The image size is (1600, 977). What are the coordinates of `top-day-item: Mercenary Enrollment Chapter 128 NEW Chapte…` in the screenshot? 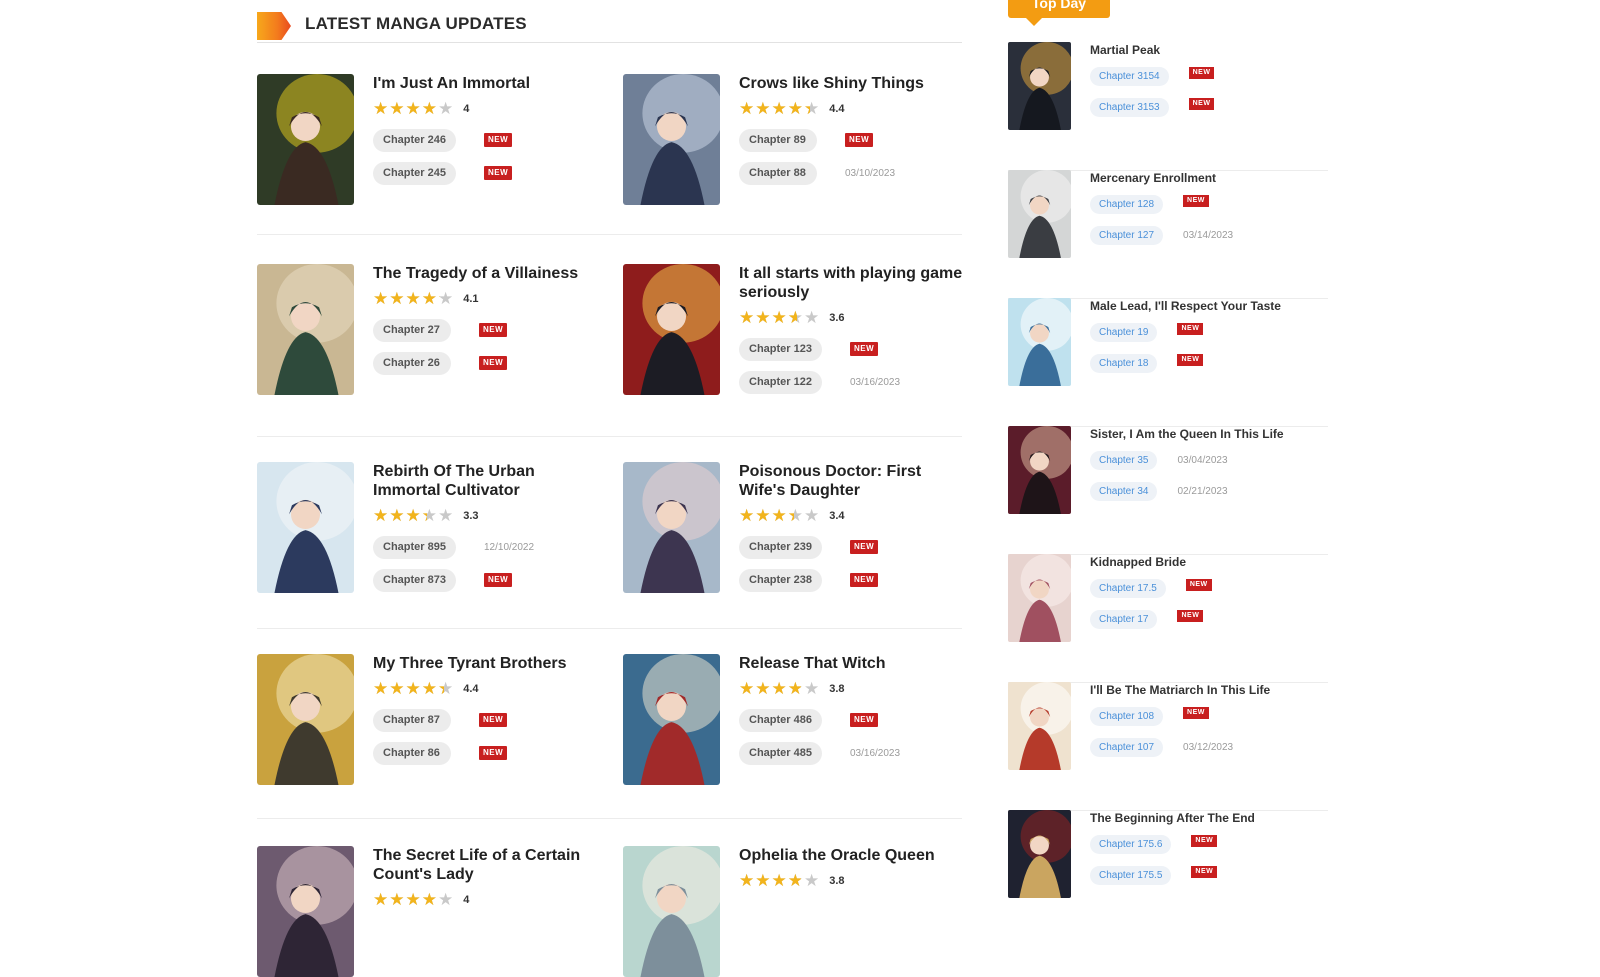 It's located at (1168, 234).